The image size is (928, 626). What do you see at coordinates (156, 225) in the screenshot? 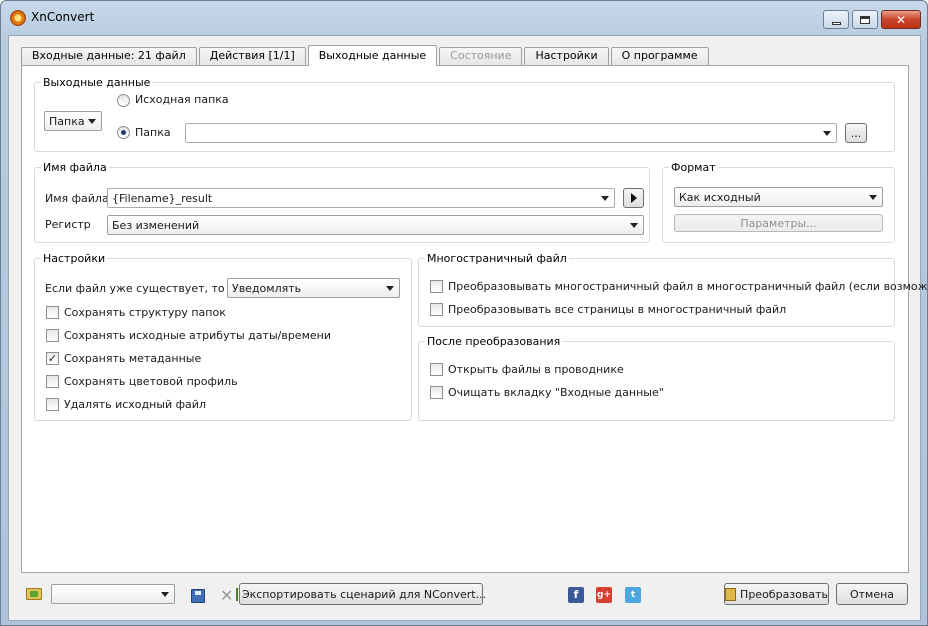
I see `case-value: Без изменений` at bounding box center [156, 225].